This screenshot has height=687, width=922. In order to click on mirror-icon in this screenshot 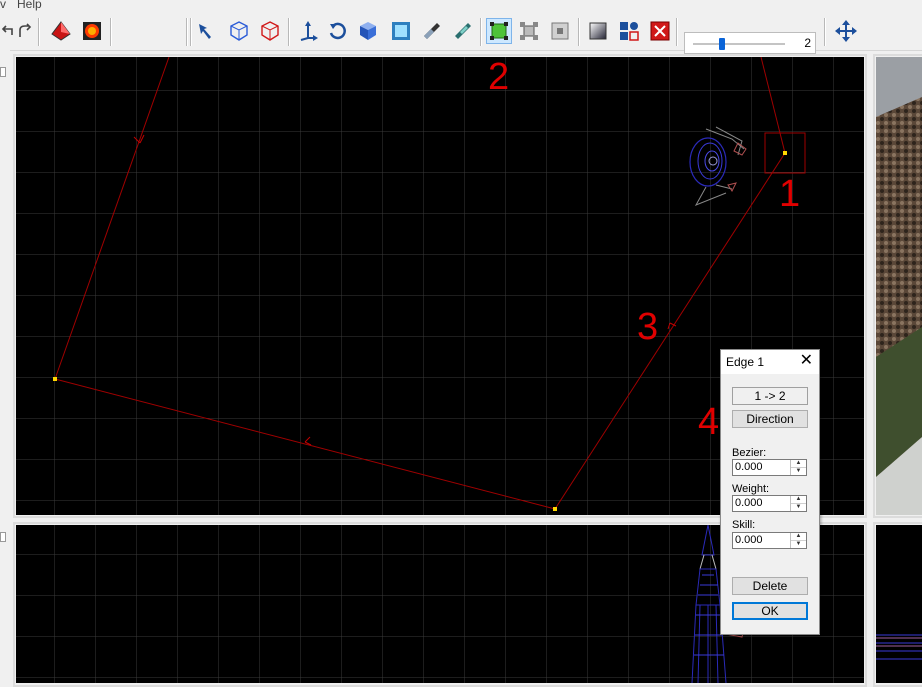, I will do `click(463, 31)`.